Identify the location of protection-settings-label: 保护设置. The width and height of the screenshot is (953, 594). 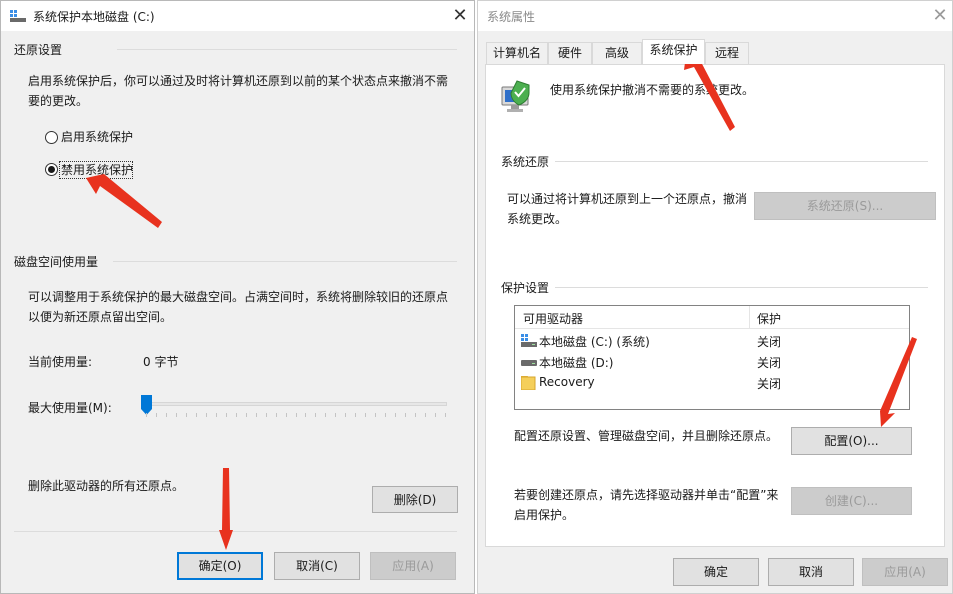
(525, 288).